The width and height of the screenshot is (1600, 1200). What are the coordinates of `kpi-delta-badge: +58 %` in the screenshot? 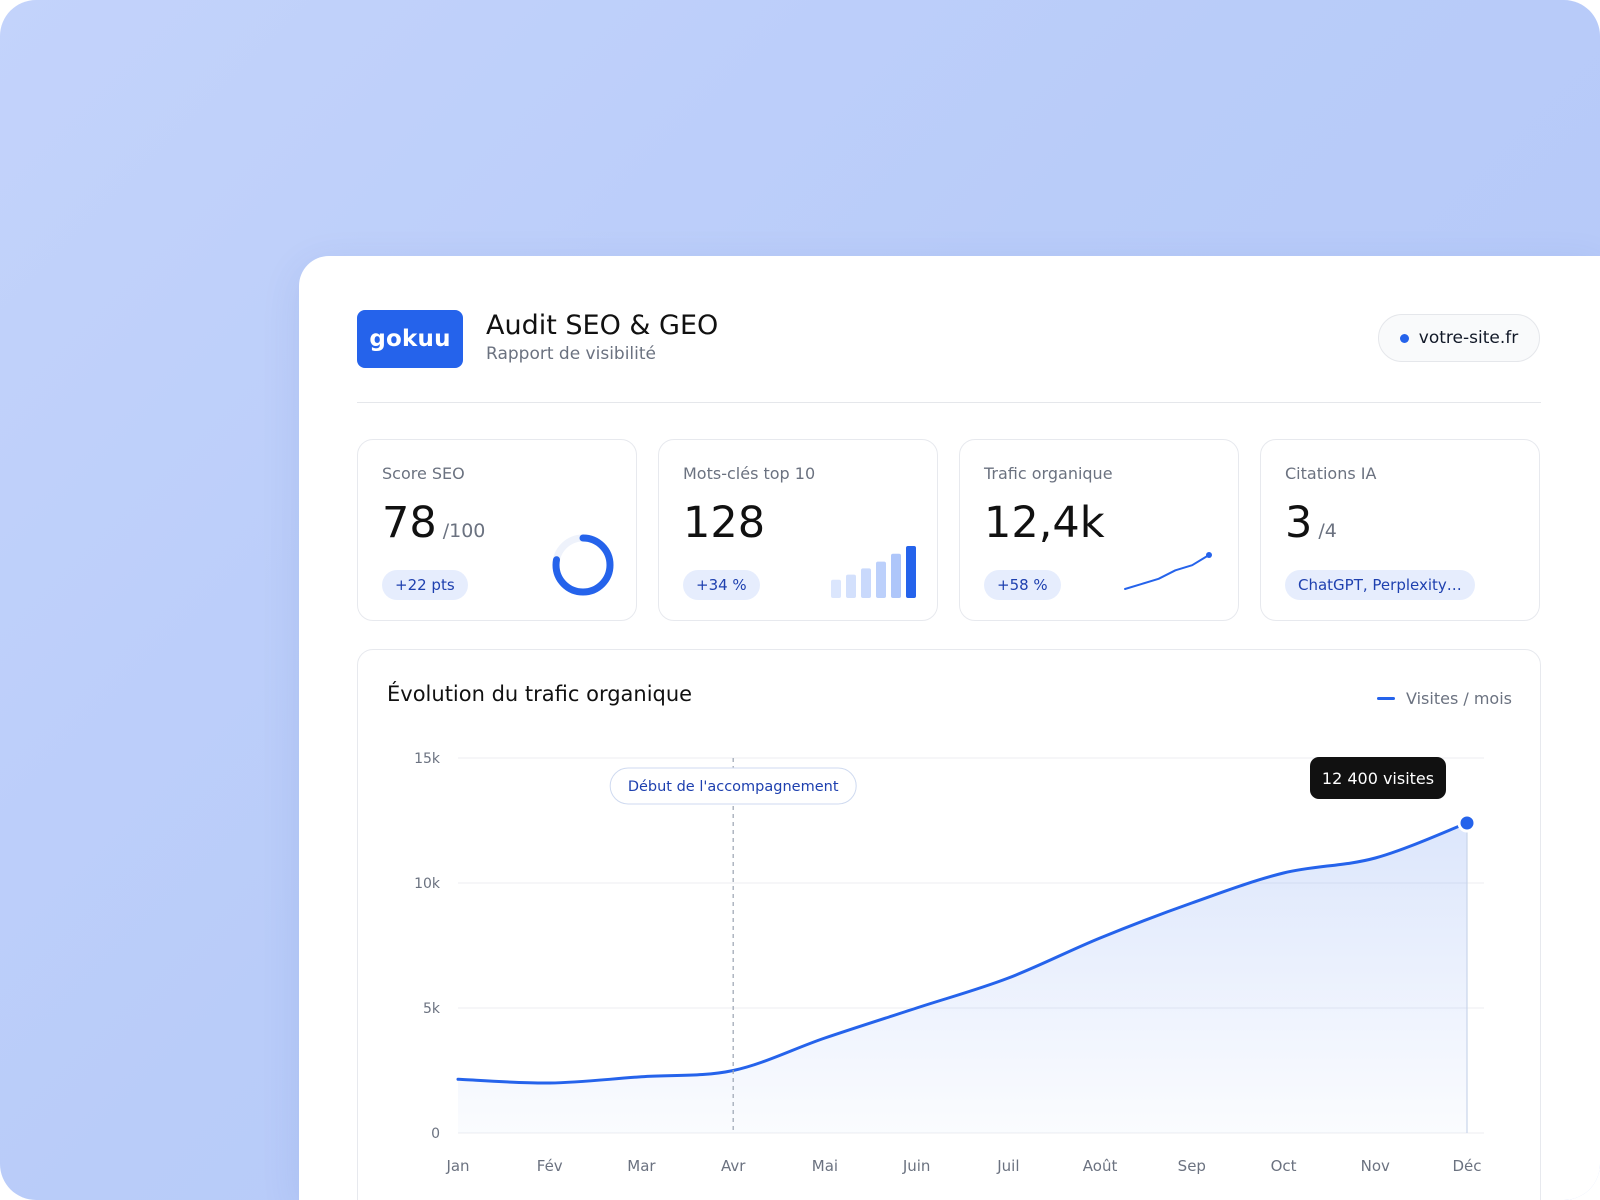 It's located at (1022, 585).